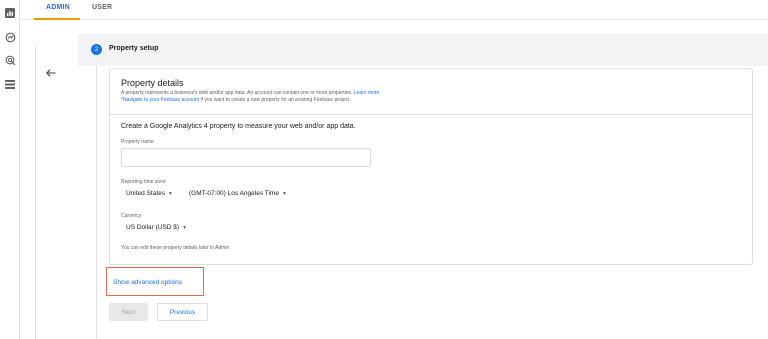 The image size is (768, 339). I want to click on next-button: Next, so click(128, 312).